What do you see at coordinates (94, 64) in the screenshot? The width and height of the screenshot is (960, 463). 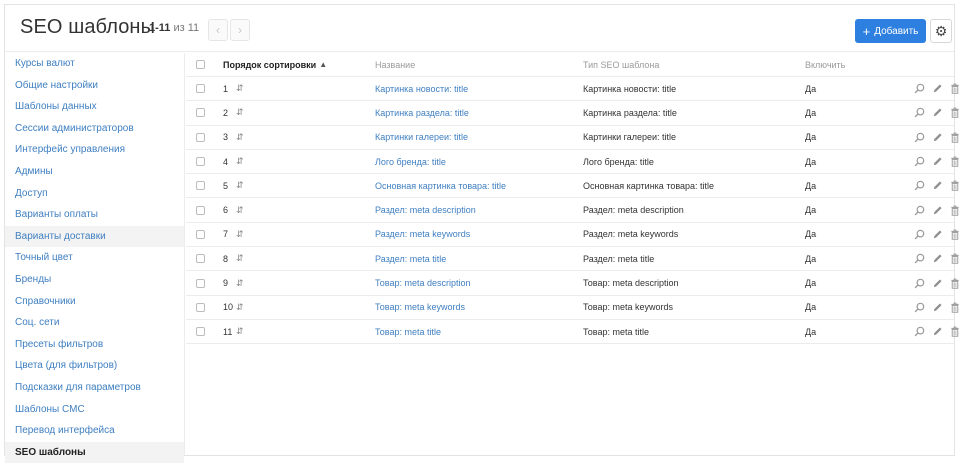 I see `sidebar-item: Курсы валют` at bounding box center [94, 64].